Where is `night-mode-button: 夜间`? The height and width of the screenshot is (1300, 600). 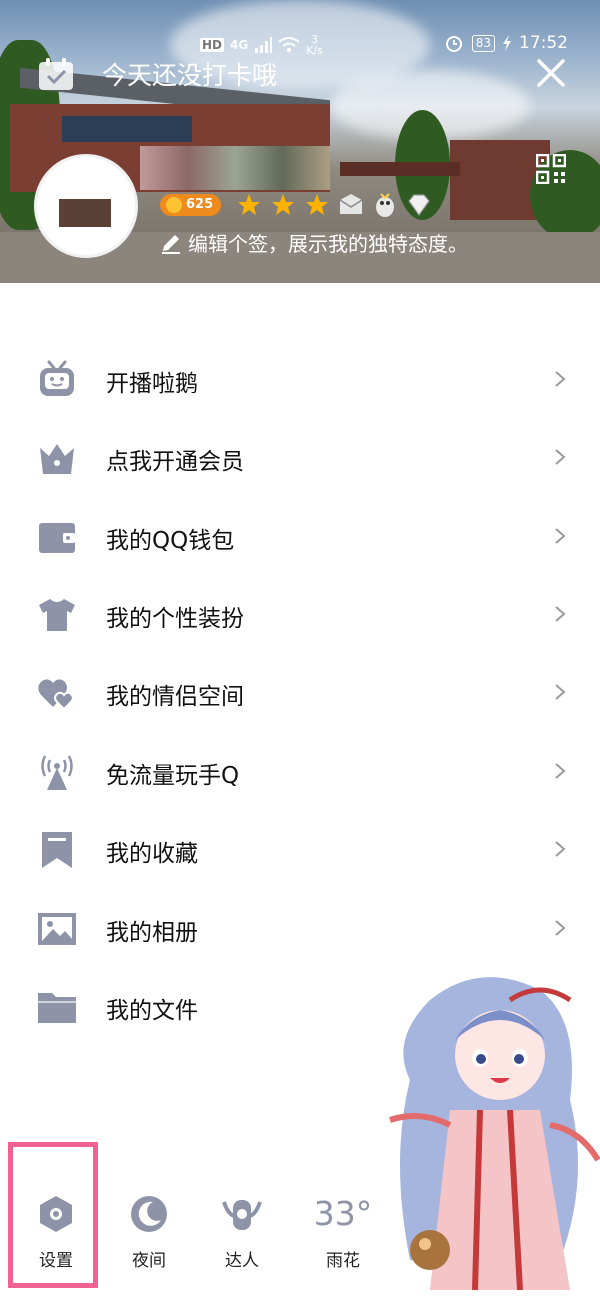
night-mode-button: 夜间 is located at coordinates (149, 1232).